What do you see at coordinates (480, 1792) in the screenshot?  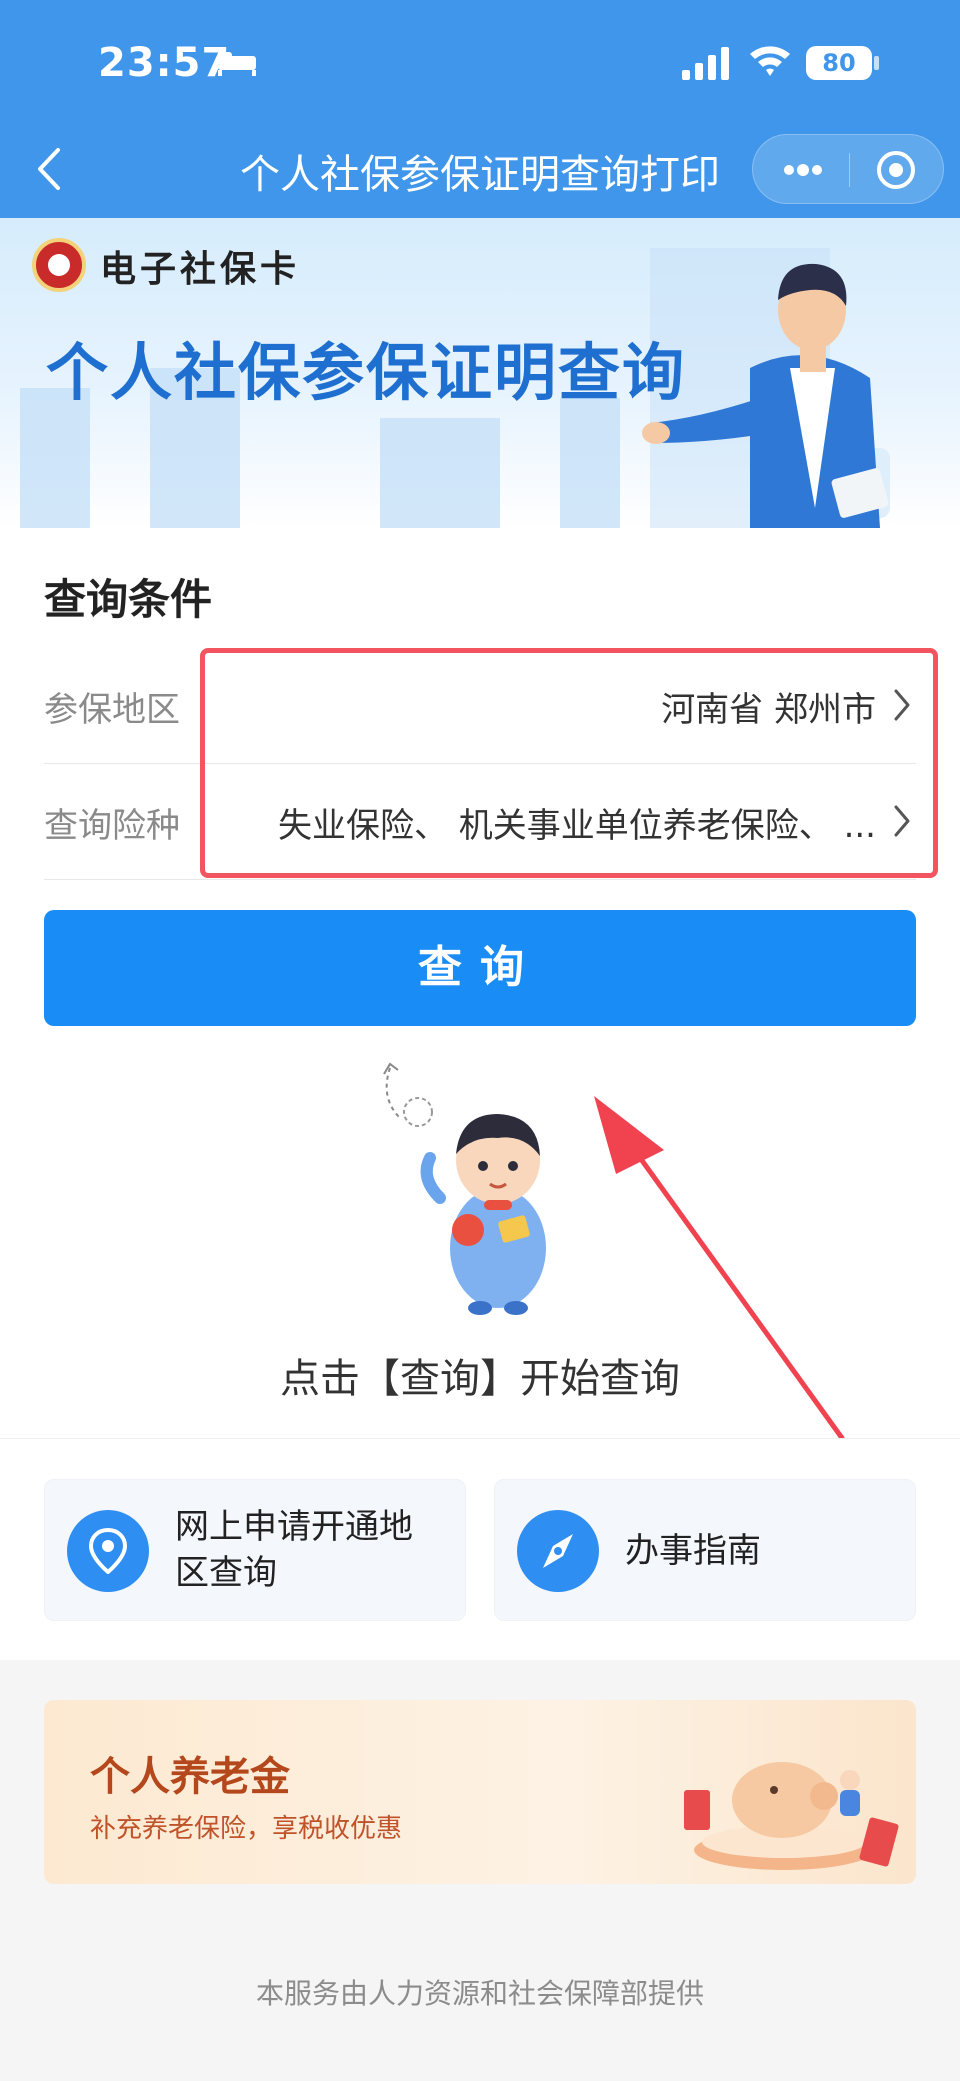 I see `pension-promo-banner: 个人养老金 补充养老保险，享税收优惠` at bounding box center [480, 1792].